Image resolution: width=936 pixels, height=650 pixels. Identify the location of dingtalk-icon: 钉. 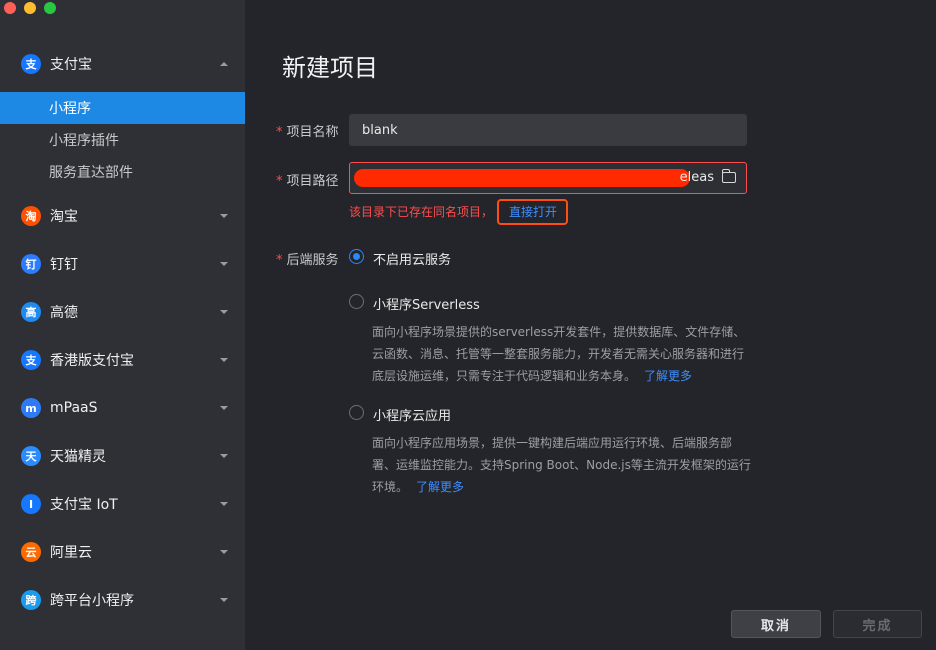
(31, 264).